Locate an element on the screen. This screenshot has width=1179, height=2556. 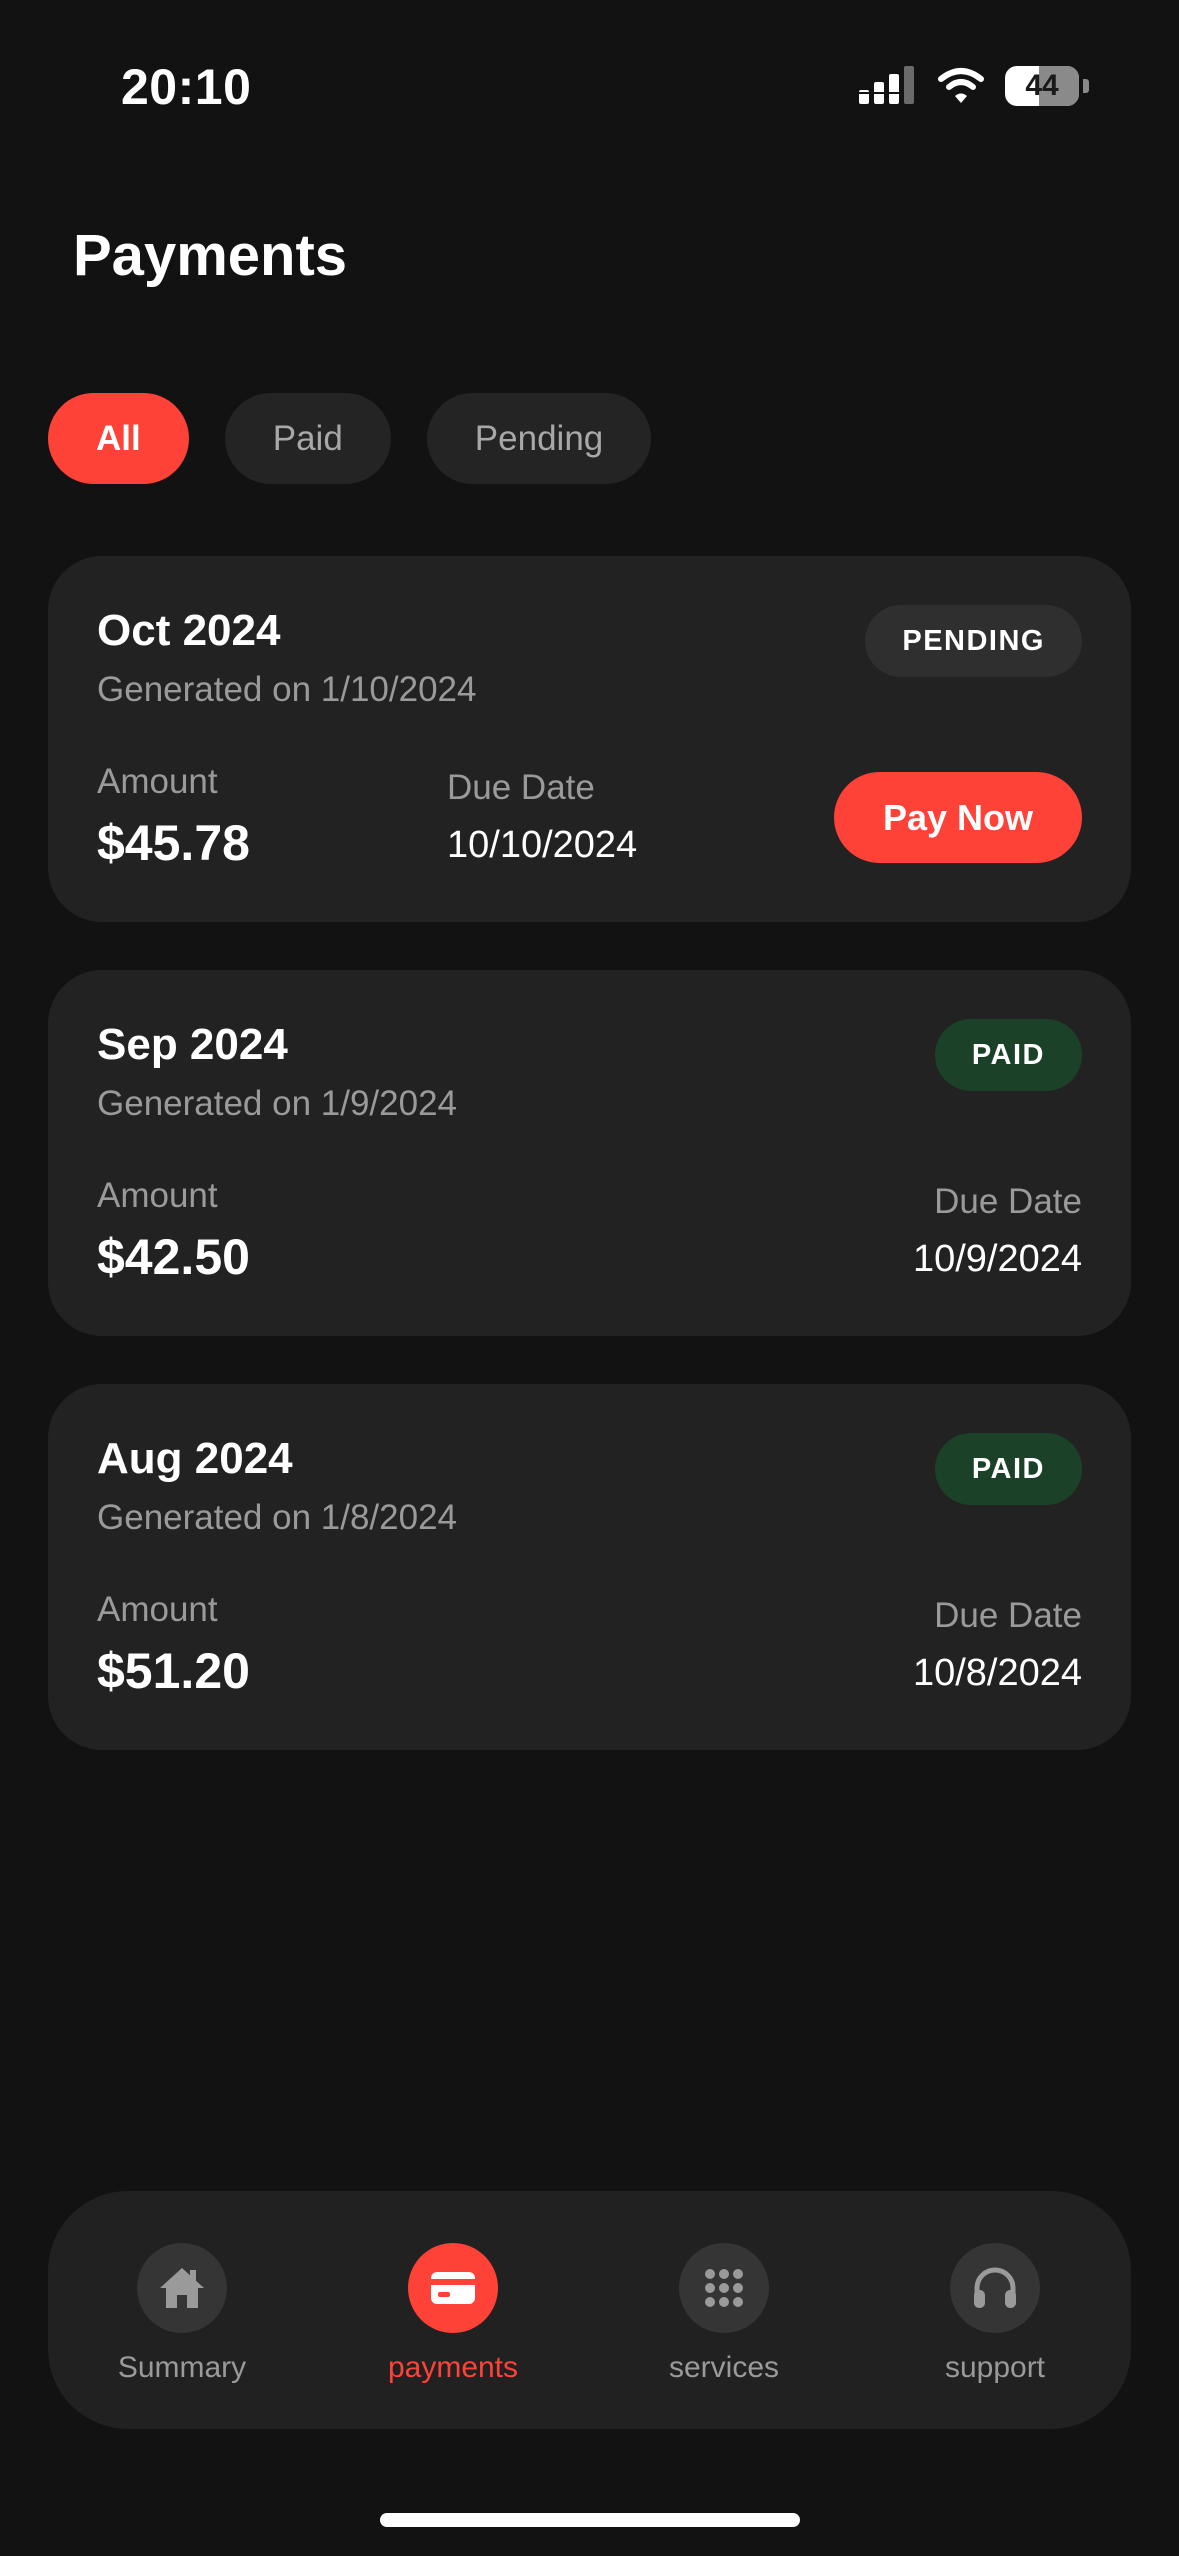
due-date-value: 10/10/2024 is located at coordinates (542, 845).